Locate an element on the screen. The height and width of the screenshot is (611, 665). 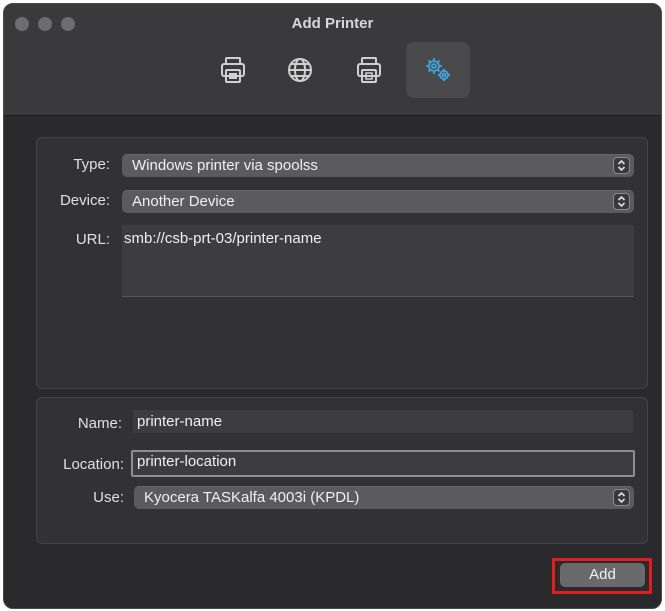
ip-printers-tab is located at coordinates (300, 70).